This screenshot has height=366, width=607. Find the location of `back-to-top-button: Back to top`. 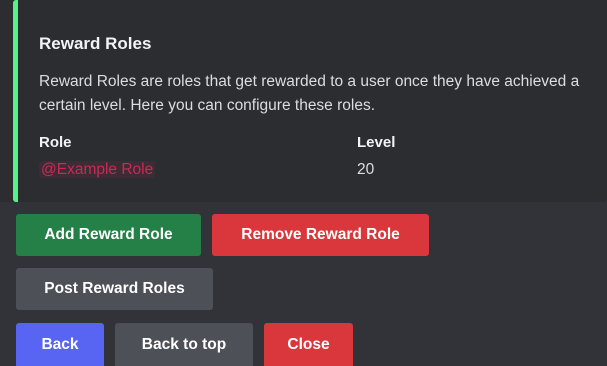

back-to-top-button: Back to top is located at coordinates (184, 344).